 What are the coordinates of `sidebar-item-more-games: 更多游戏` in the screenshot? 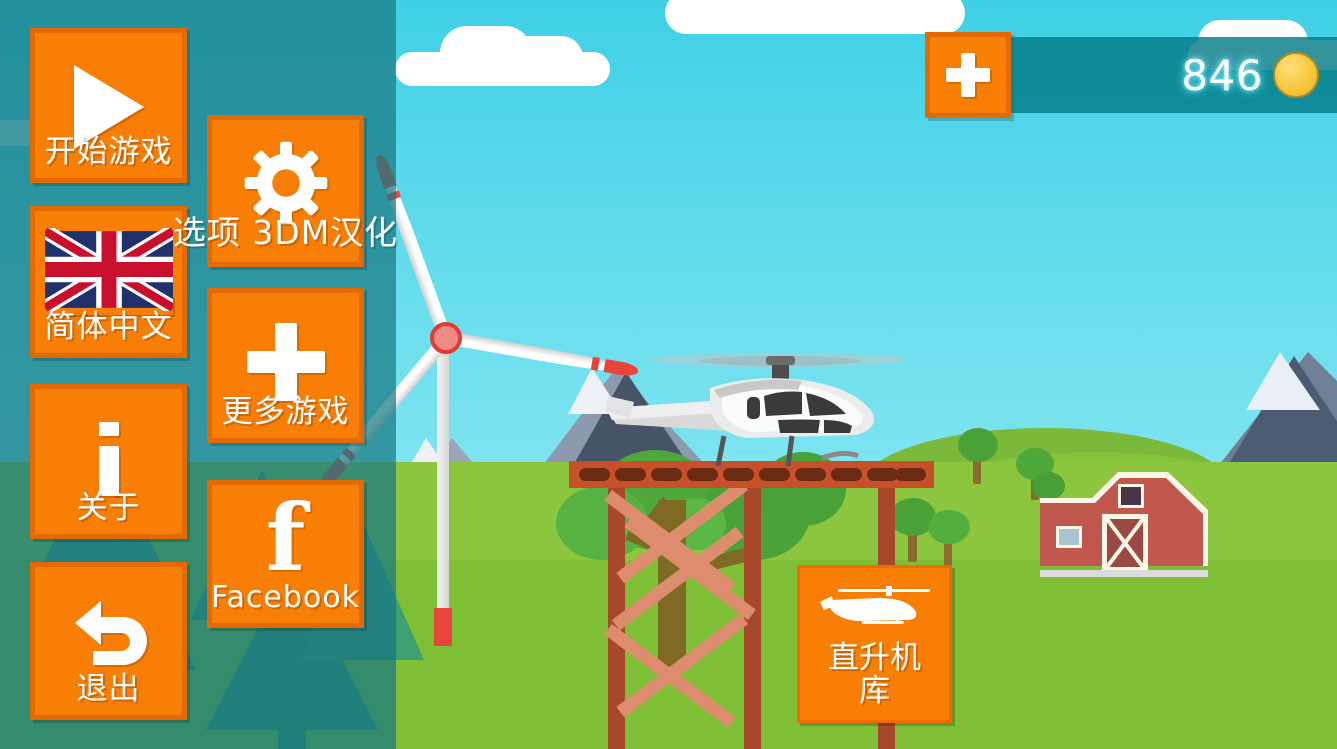 It's located at (285, 365).